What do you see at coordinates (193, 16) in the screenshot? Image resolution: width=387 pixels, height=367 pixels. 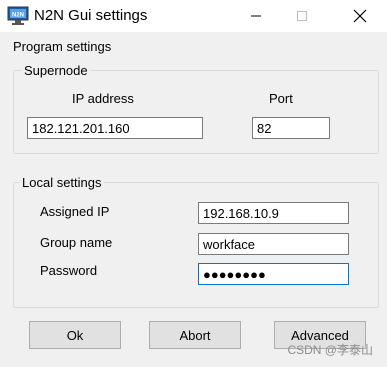 I see `title-bar: N2N N2N Gui settings` at bounding box center [193, 16].